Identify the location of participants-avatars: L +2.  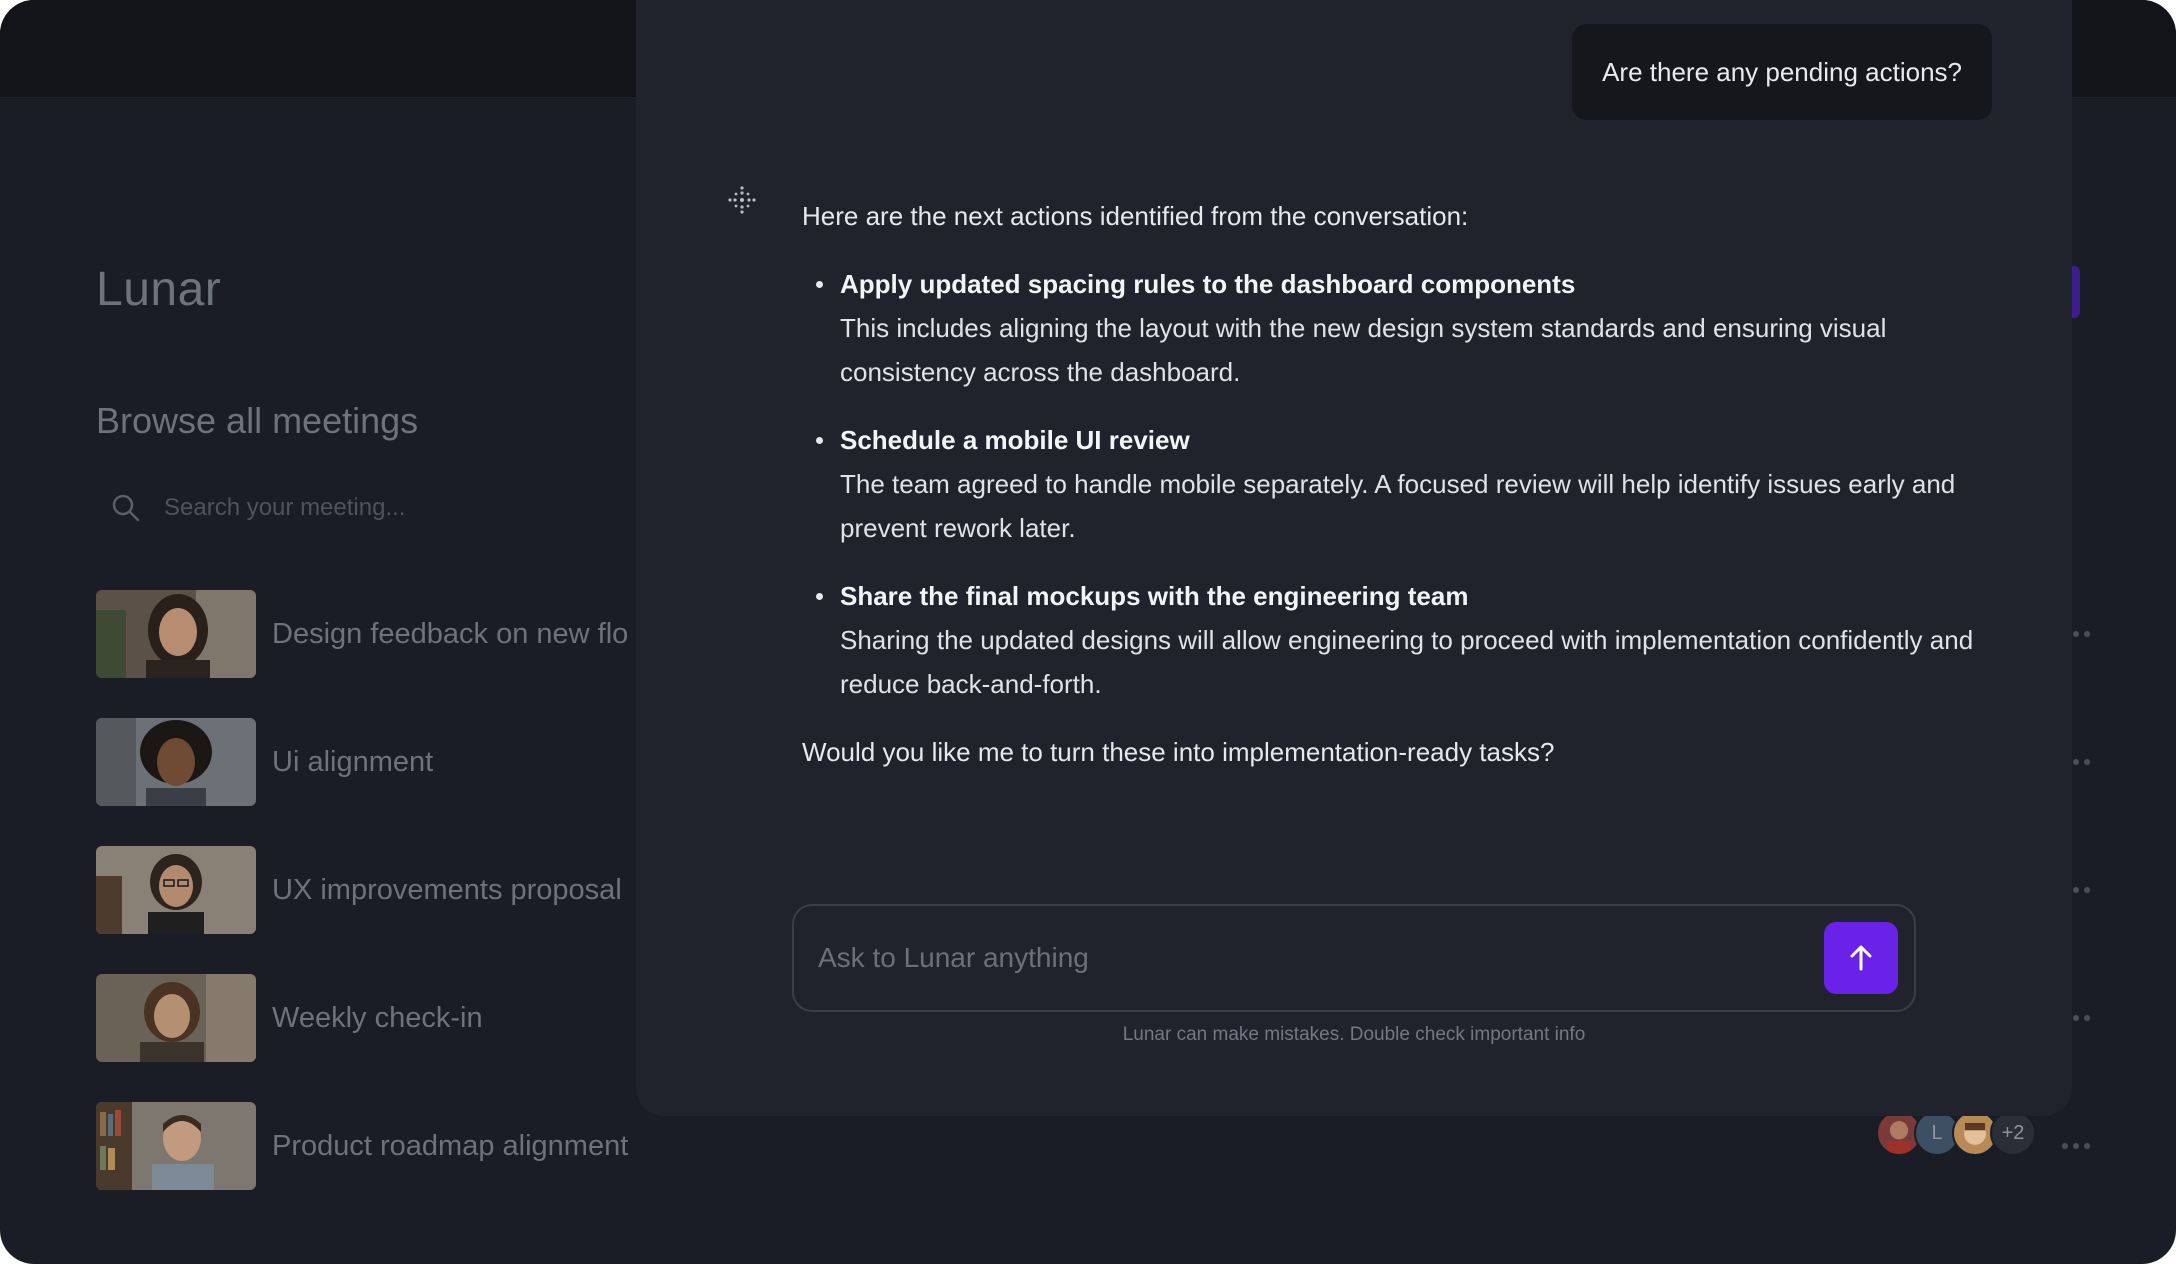
(1956, 1134).